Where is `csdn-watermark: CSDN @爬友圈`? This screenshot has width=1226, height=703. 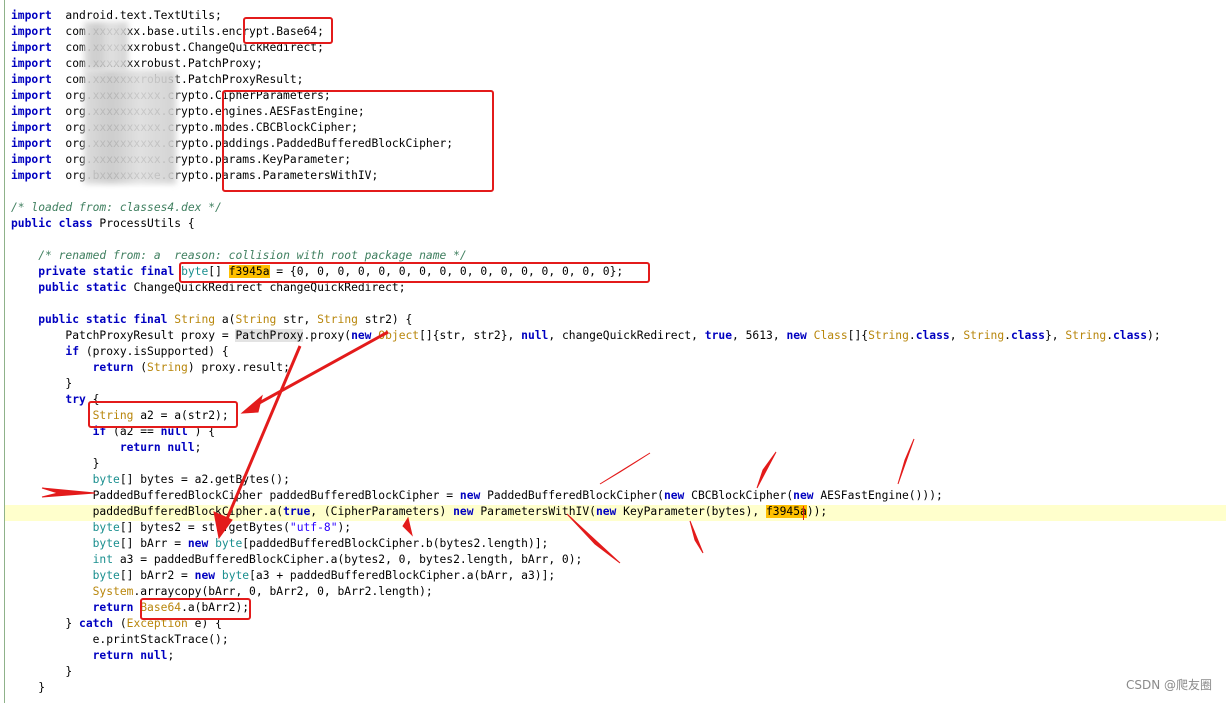 csdn-watermark: CSDN @爬友圈 is located at coordinates (1168, 685).